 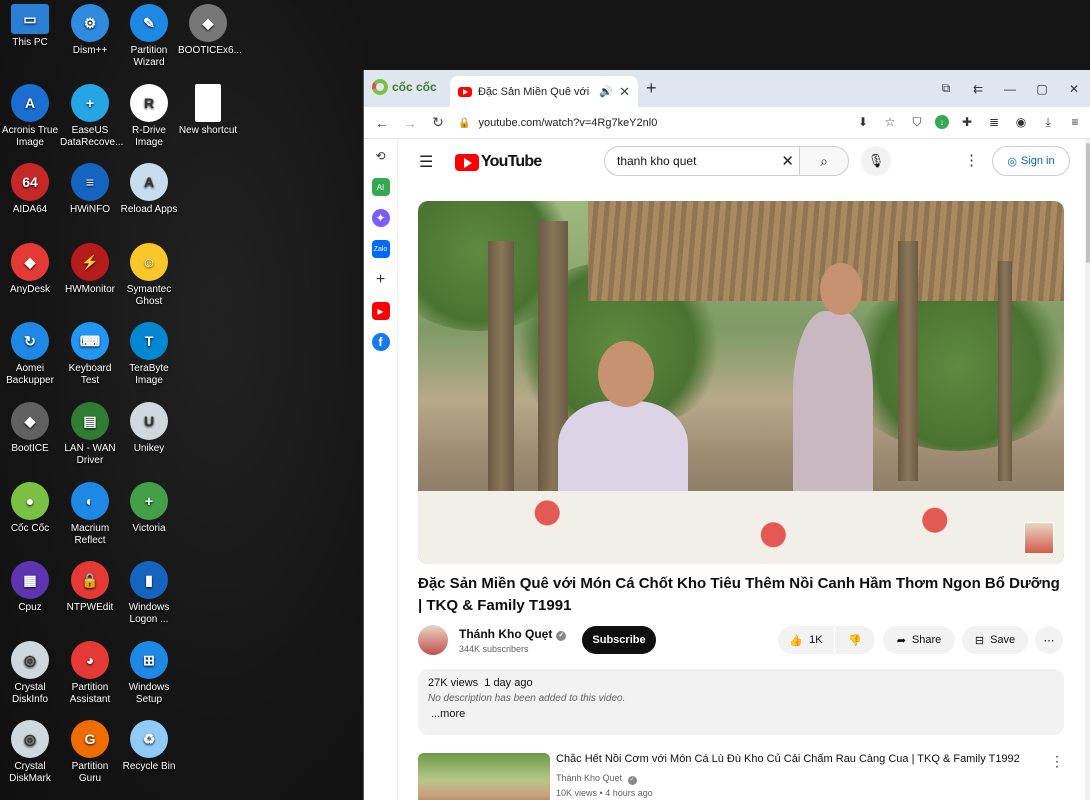 I want to click on download-green-icon: ↓, so click(x=942, y=122).